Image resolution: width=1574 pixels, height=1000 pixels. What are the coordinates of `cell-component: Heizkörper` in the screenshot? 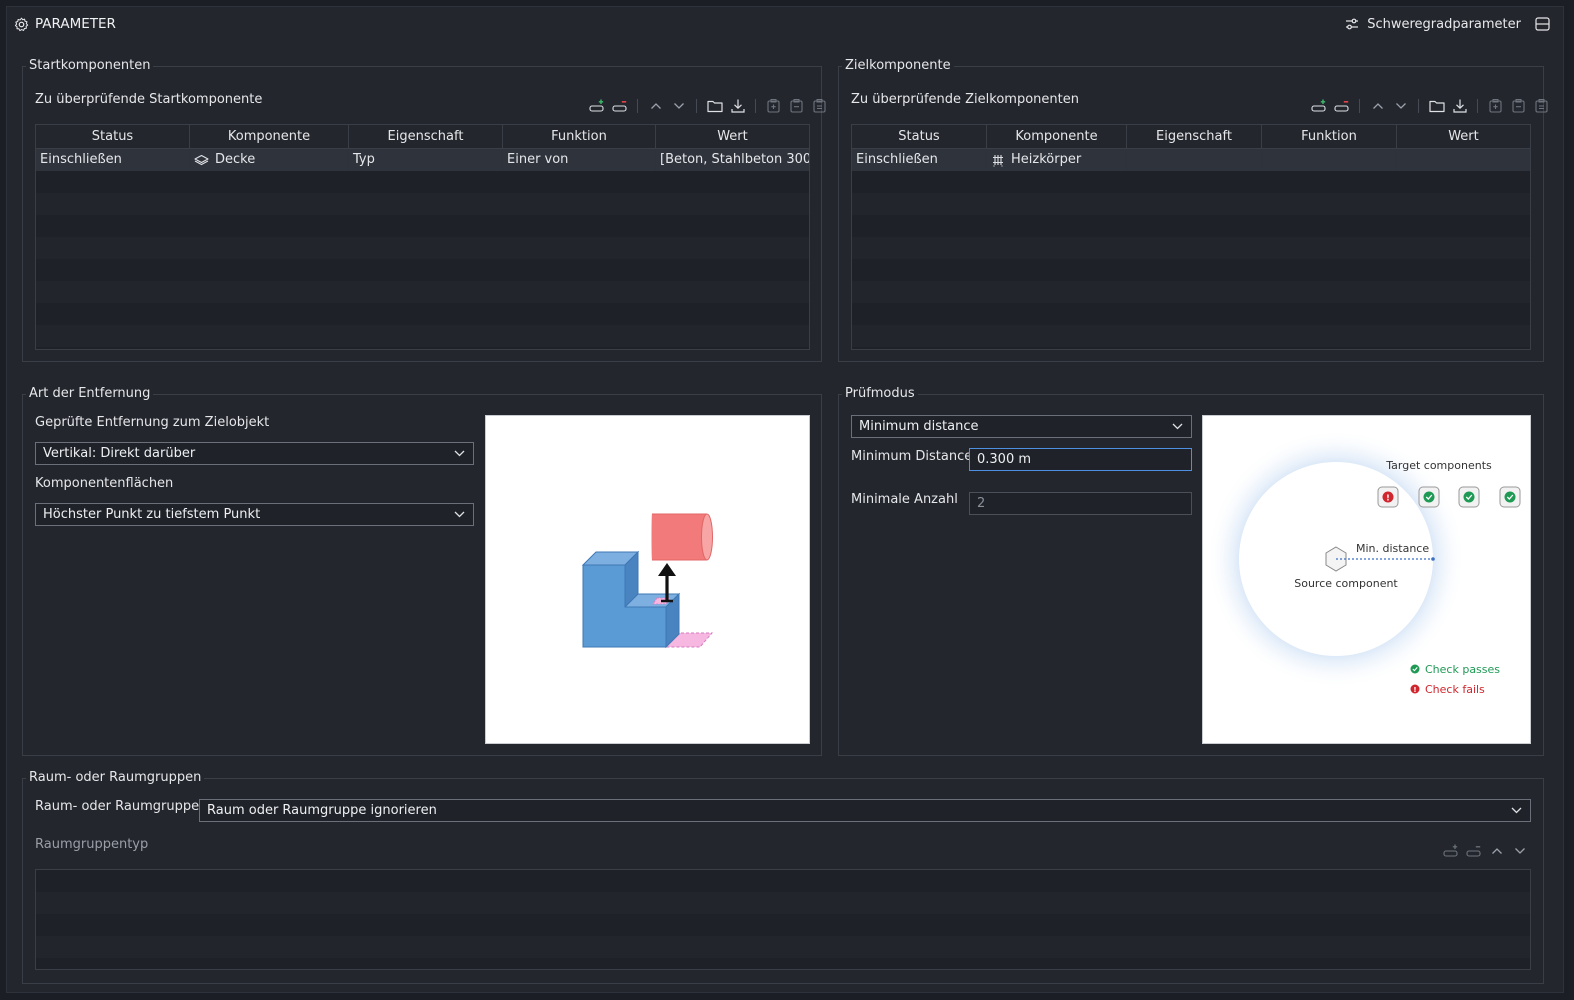 It's located at (1057, 160).